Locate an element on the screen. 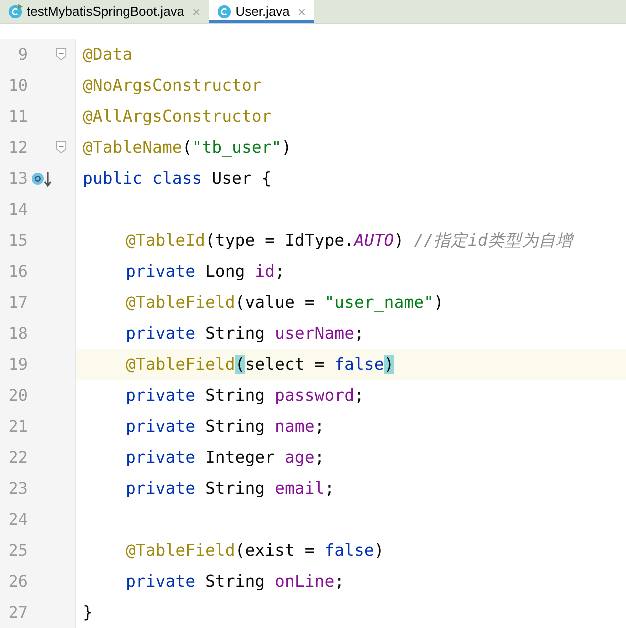  code-text: select = is located at coordinates (285, 364).